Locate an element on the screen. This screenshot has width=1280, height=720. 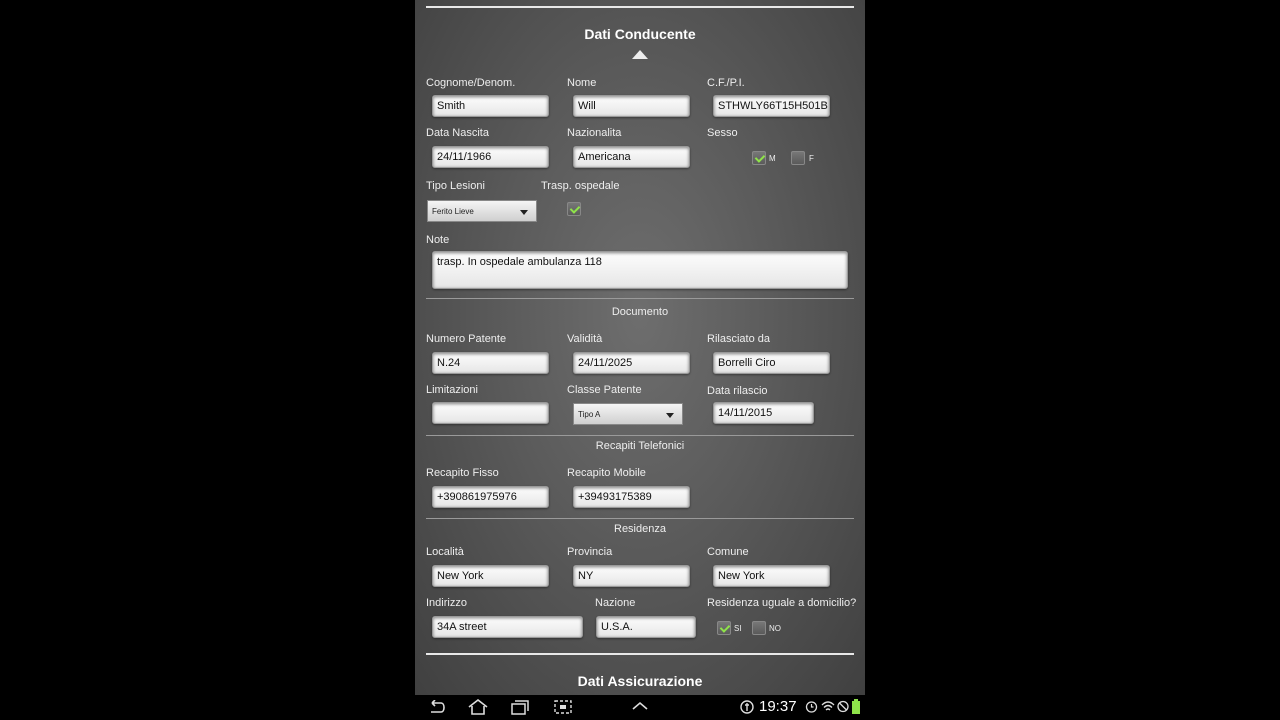
usb-debug-icon is located at coordinates (747, 707).